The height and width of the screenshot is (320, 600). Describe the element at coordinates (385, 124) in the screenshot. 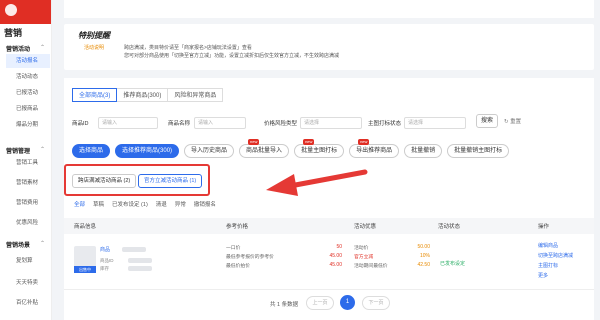

I see `filter-label: 主图打标状态` at that location.